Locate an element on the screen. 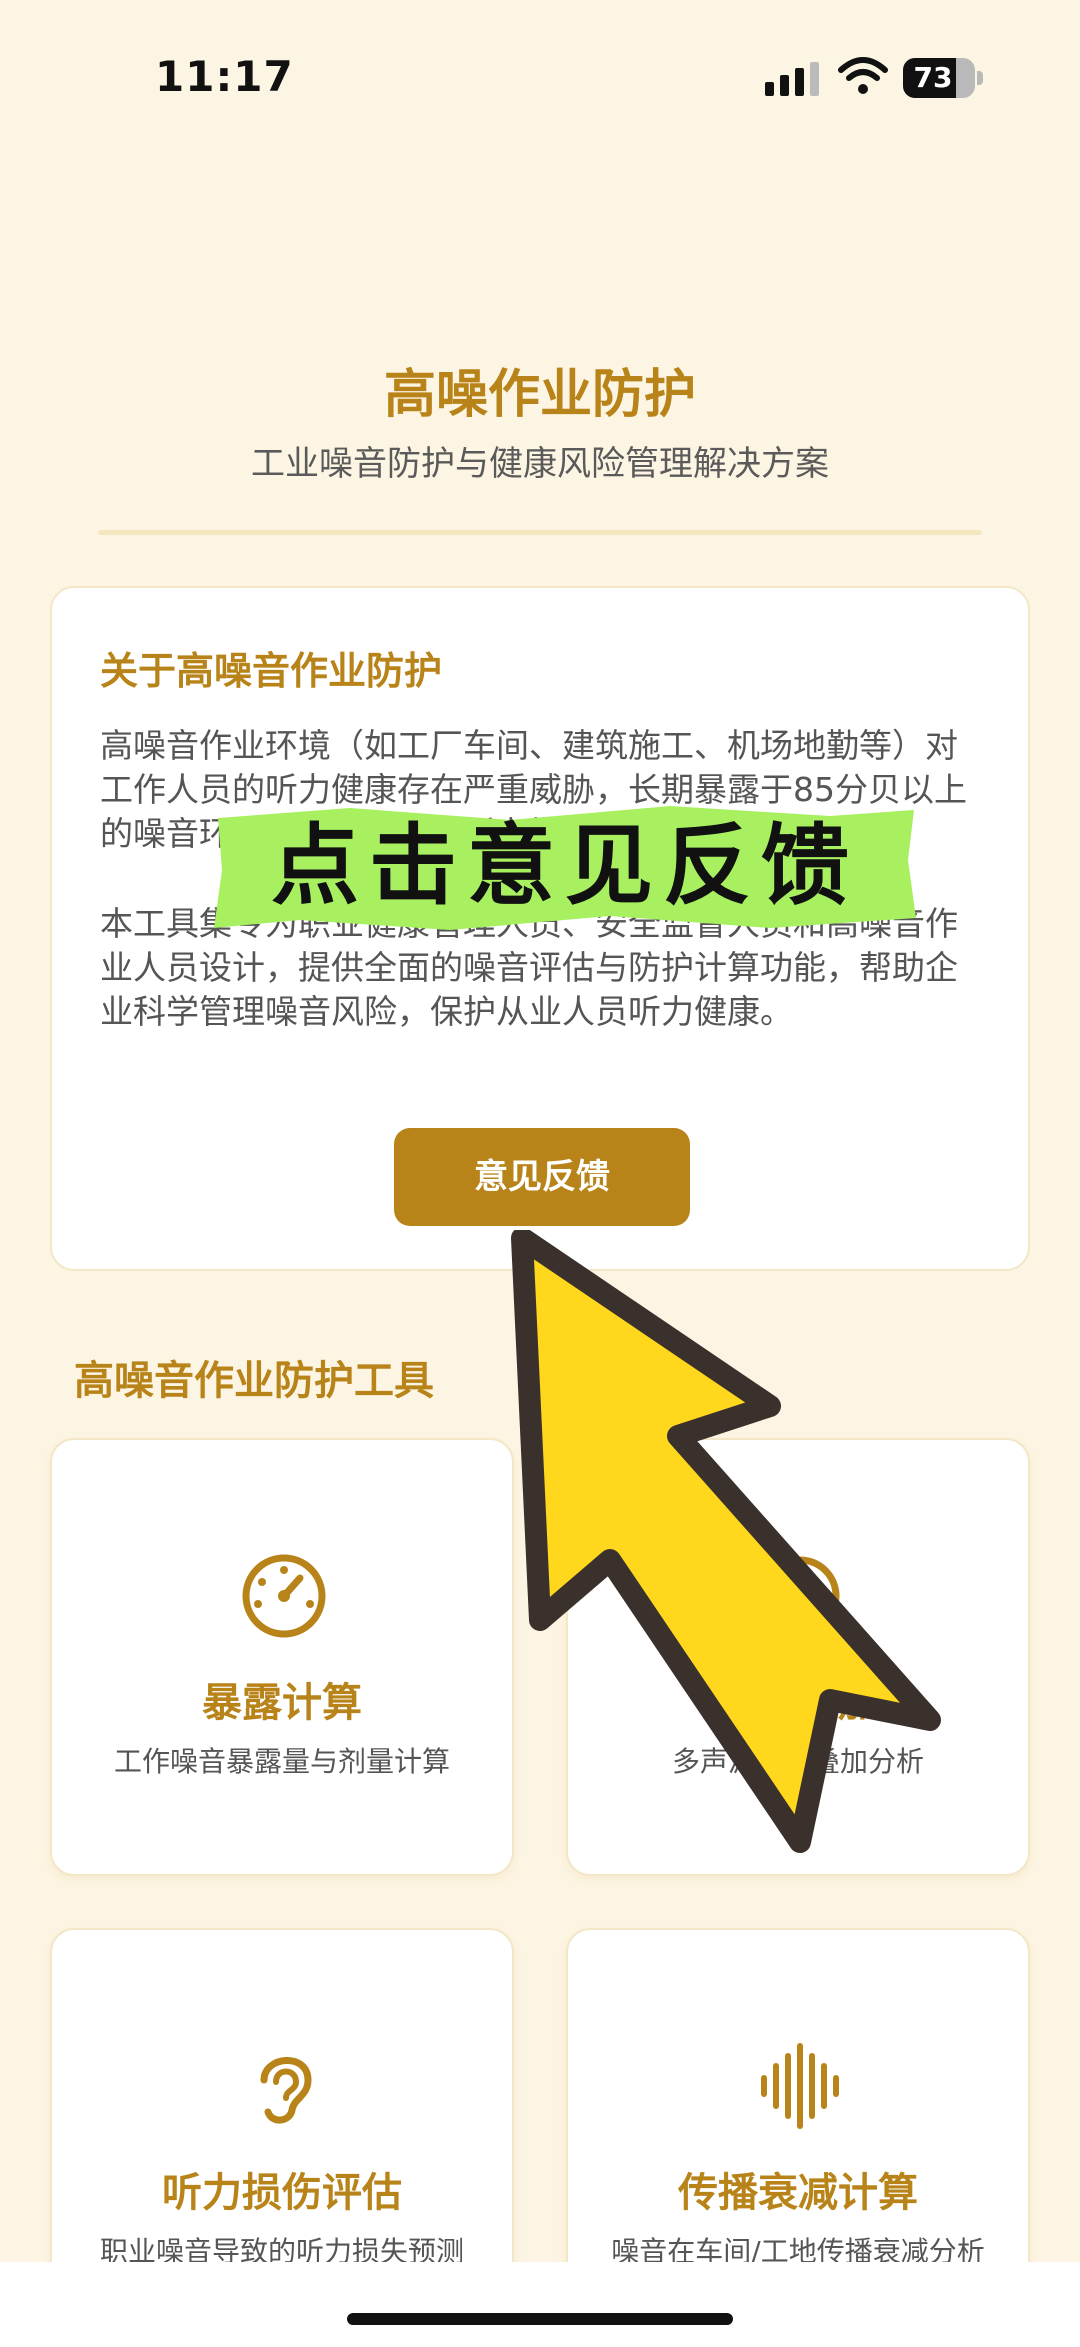  tool-desc: 工作噪音暴露量与剂量计算 is located at coordinates (281, 1761).